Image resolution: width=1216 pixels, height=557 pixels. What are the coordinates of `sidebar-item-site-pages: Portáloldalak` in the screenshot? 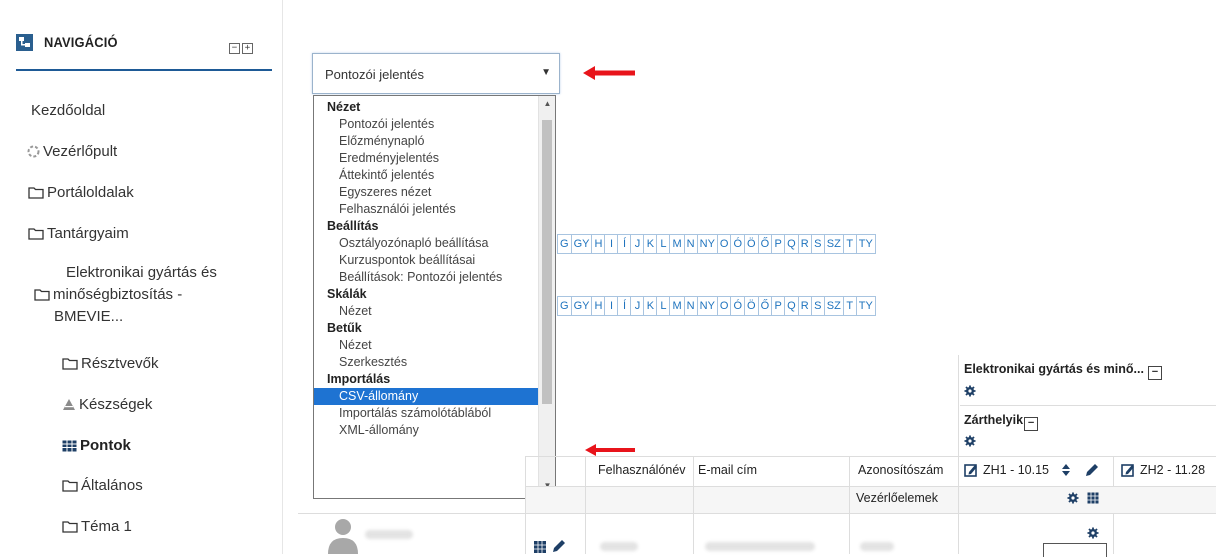 It's located at (81, 192).